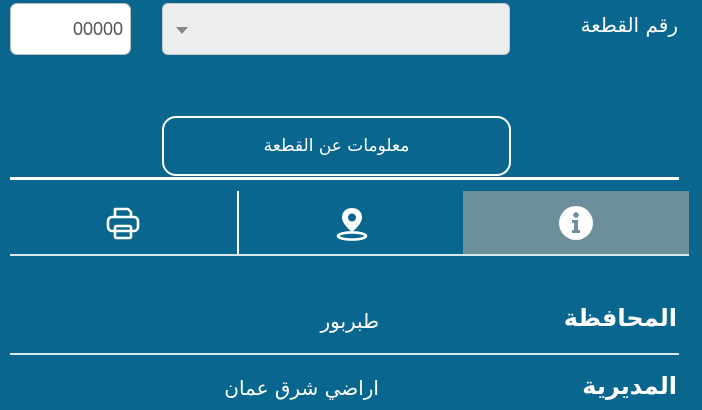 This screenshot has width=702, height=410. I want to click on row-divider, so click(344, 354).